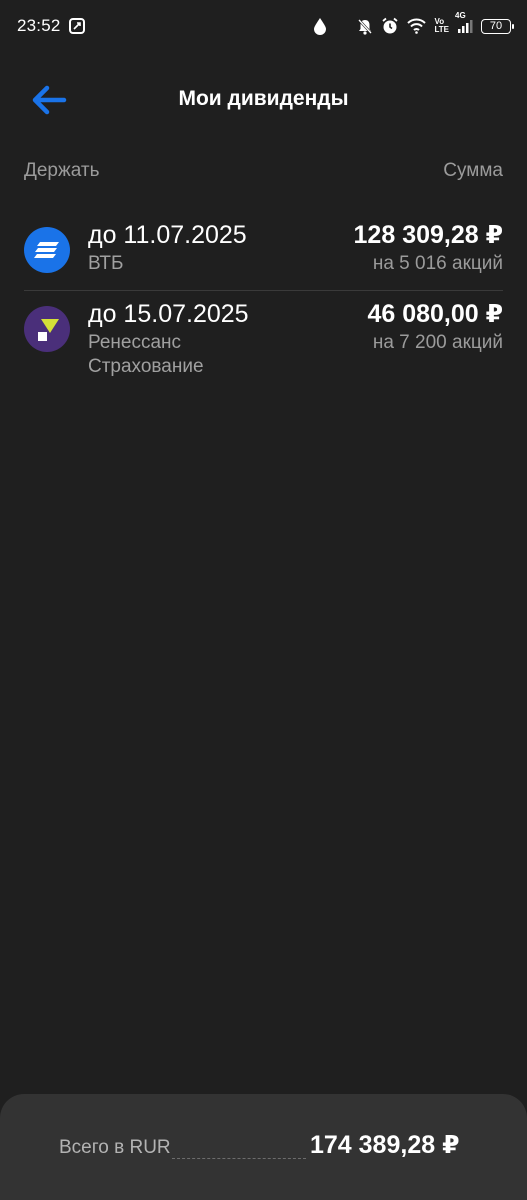  I want to click on company-name: ВТБ, so click(106, 263).